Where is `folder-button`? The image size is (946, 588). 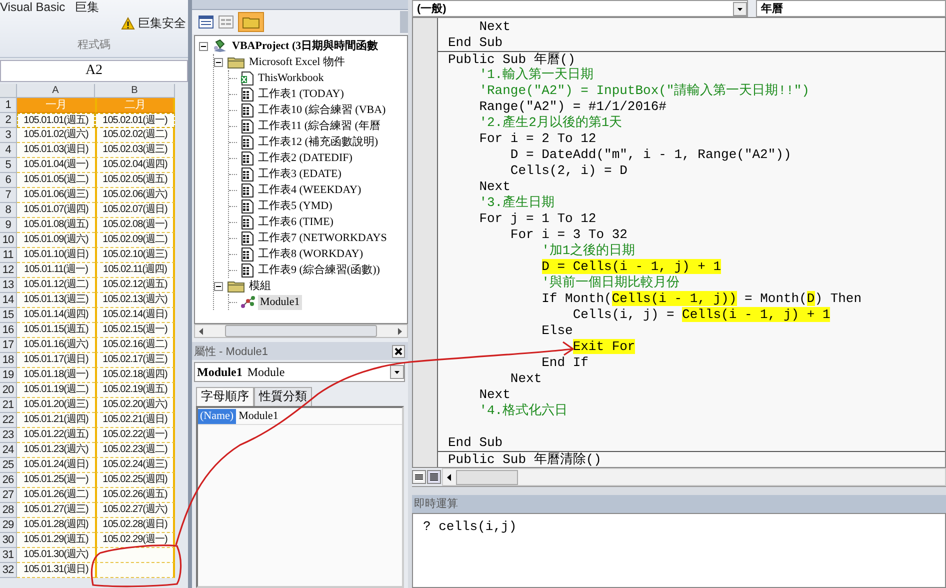 folder-button is located at coordinates (251, 22).